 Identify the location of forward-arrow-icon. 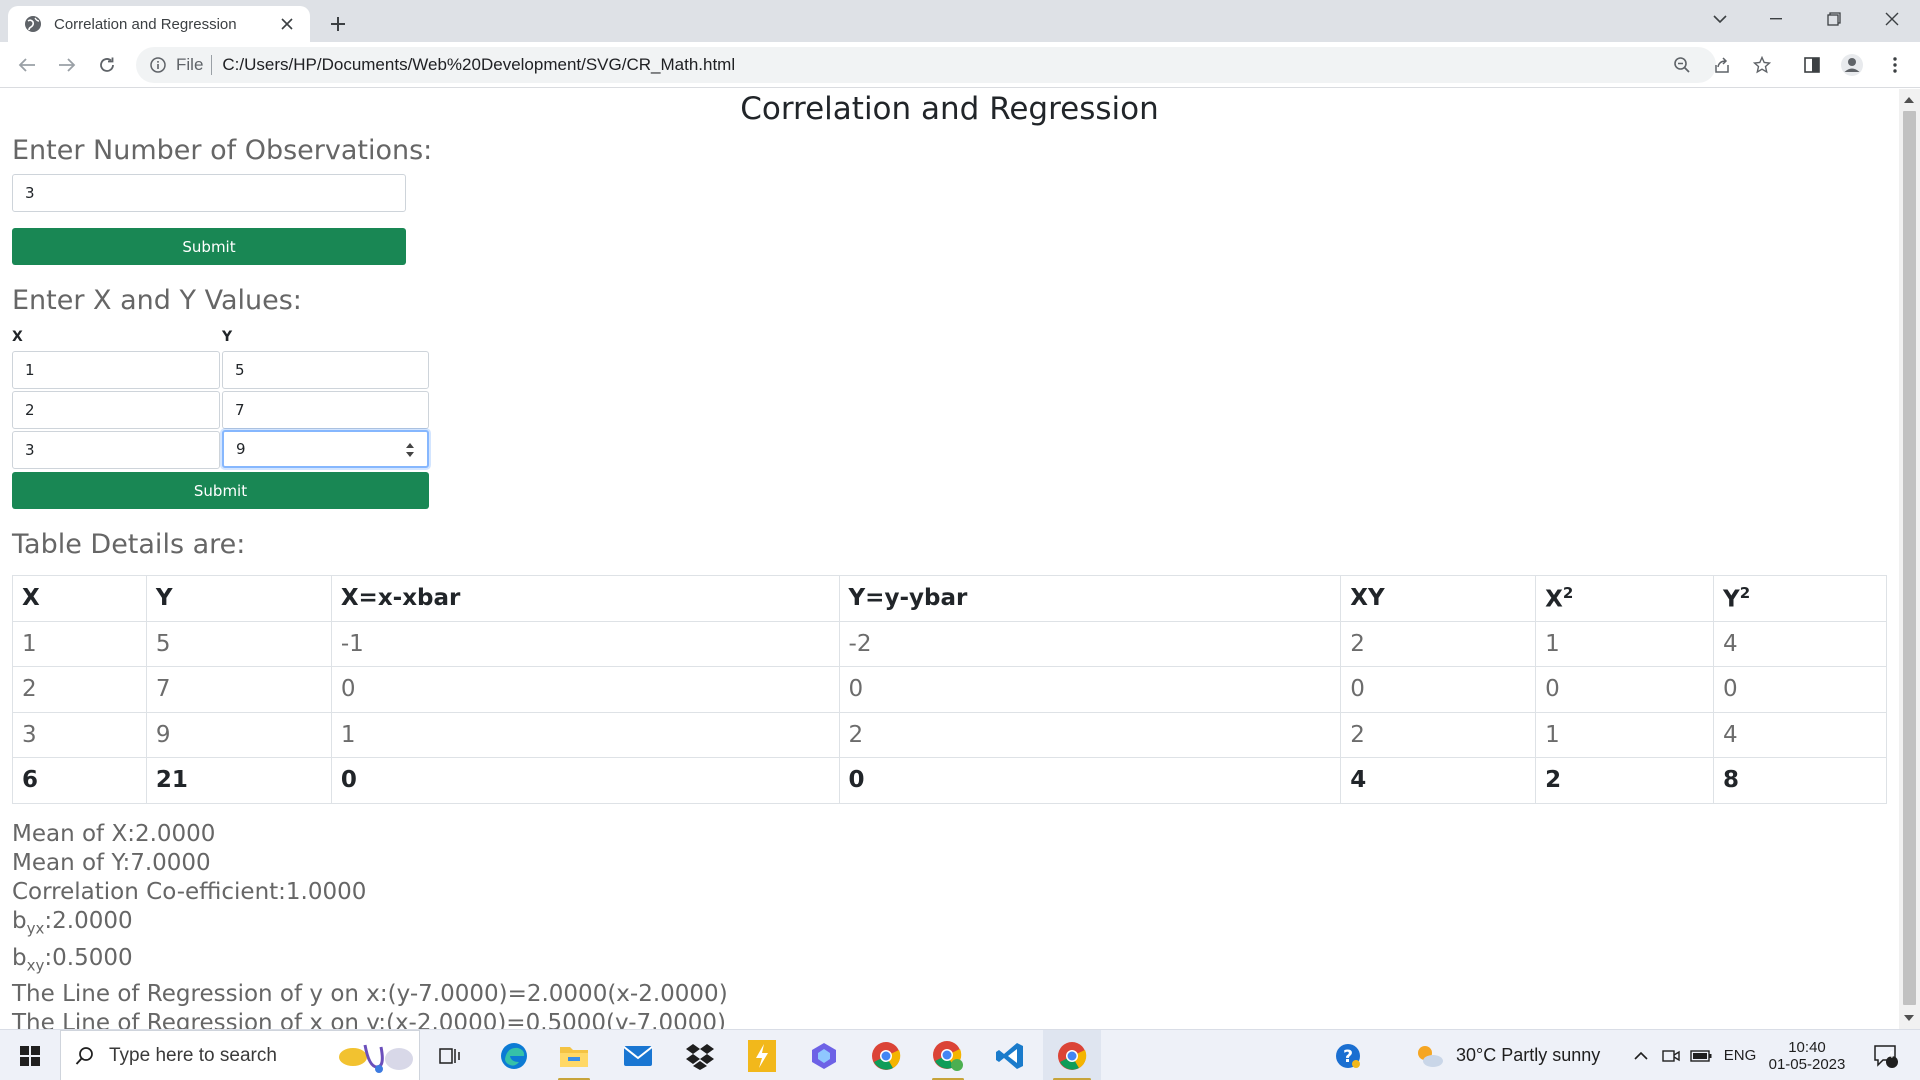
(67, 65).